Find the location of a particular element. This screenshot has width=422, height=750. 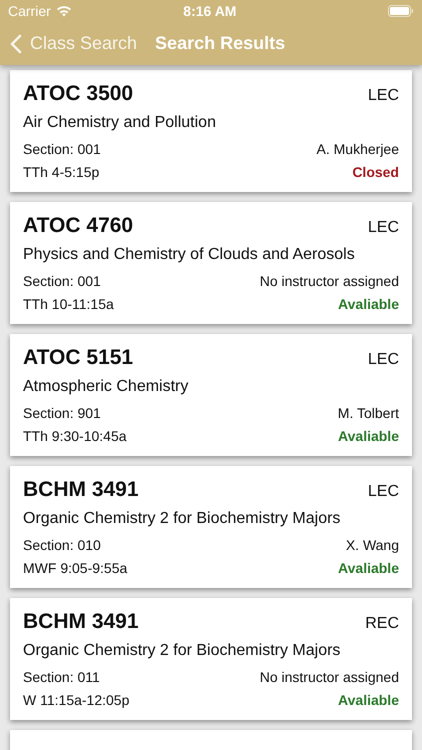

meeting-time: MWF 9:05-9:55a is located at coordinates (75, 568).